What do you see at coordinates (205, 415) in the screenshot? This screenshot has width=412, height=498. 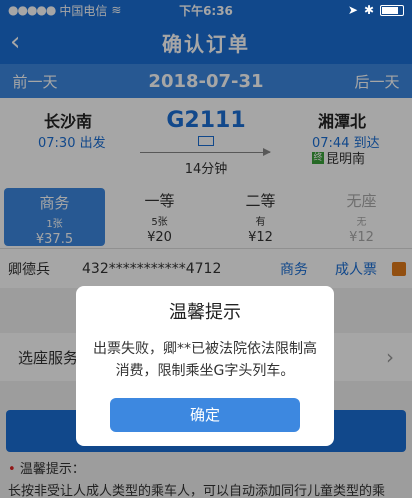 I see `confirm-button: 确定` at bounding box center [205, 415].